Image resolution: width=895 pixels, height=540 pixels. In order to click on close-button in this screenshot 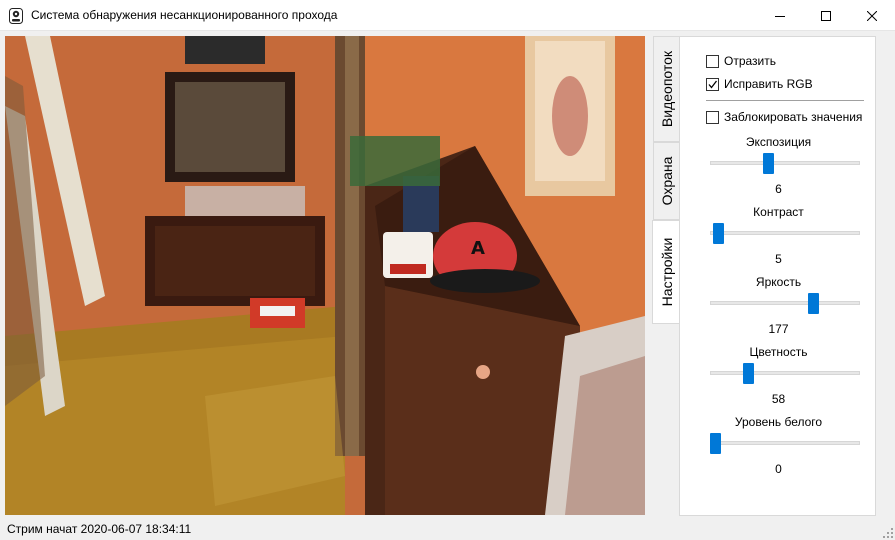, I will do `click(872, 15)`.